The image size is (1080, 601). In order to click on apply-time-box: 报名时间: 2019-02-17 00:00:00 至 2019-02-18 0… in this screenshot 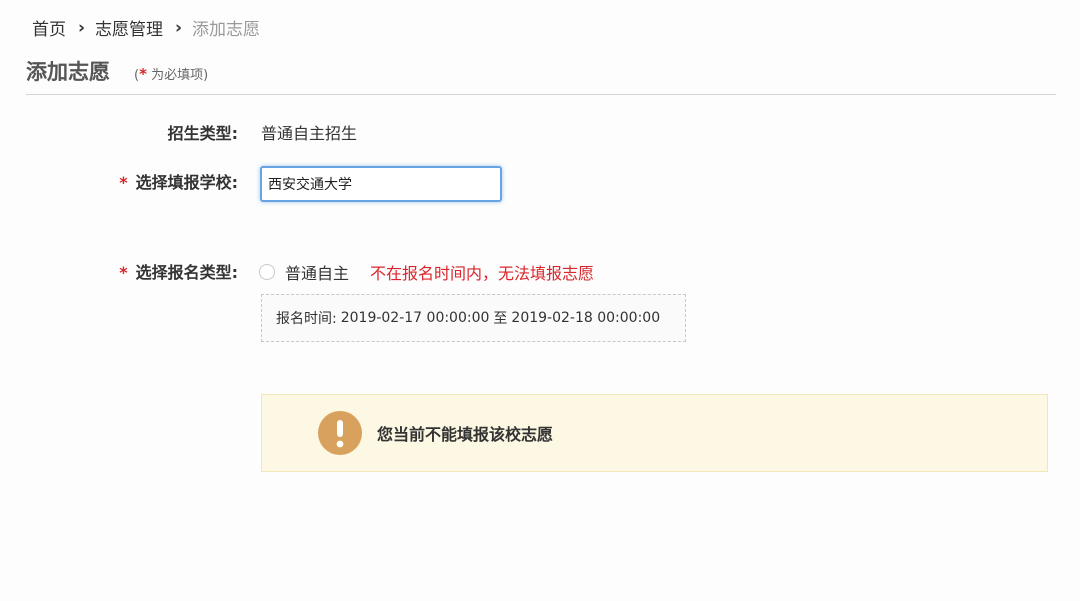, I will do `click(473, 318)`.